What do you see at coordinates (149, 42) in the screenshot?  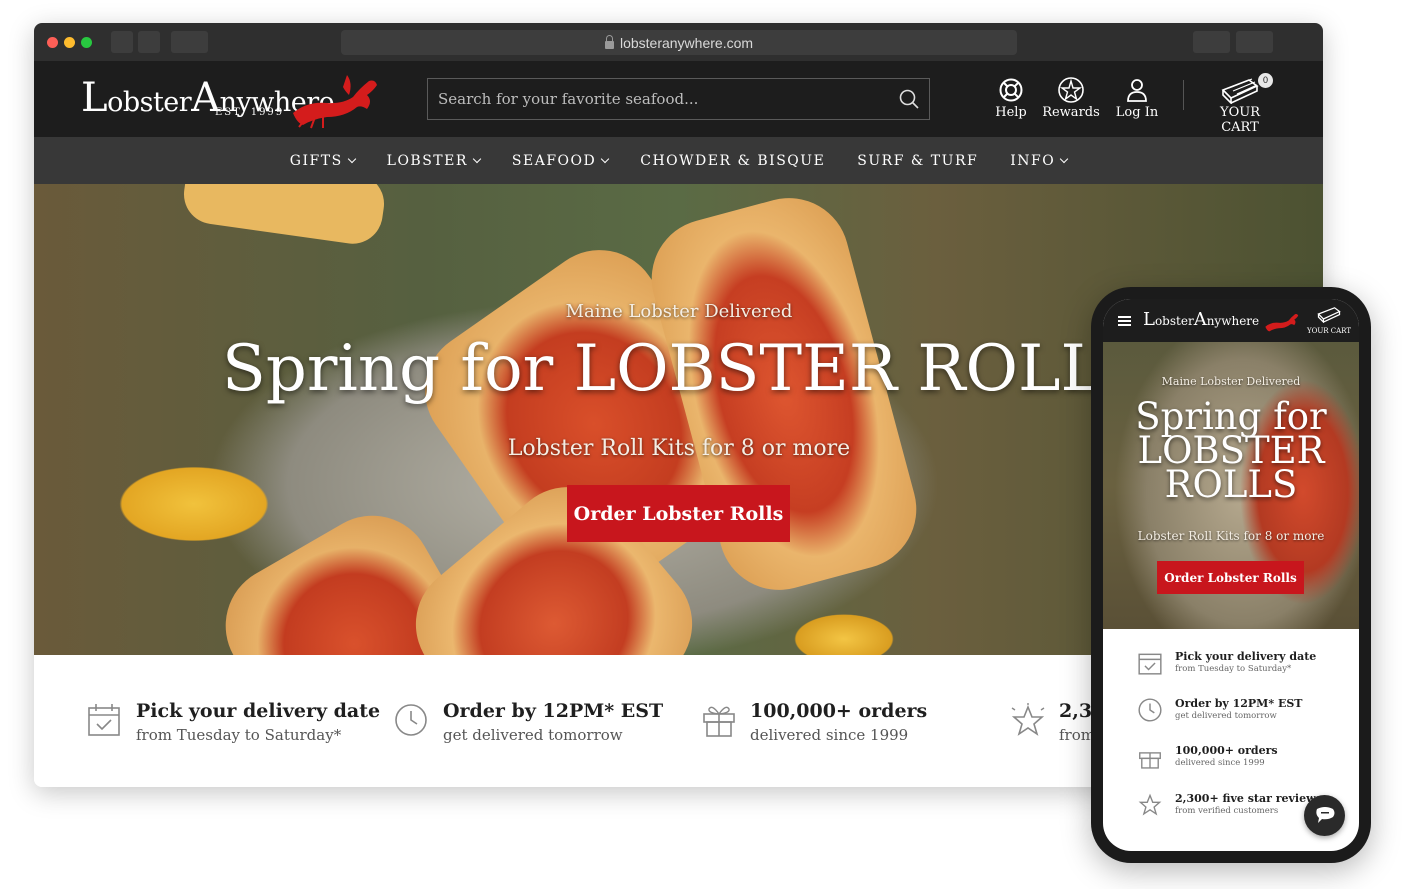 I see `forward-button` at bounding box center [149, 42].